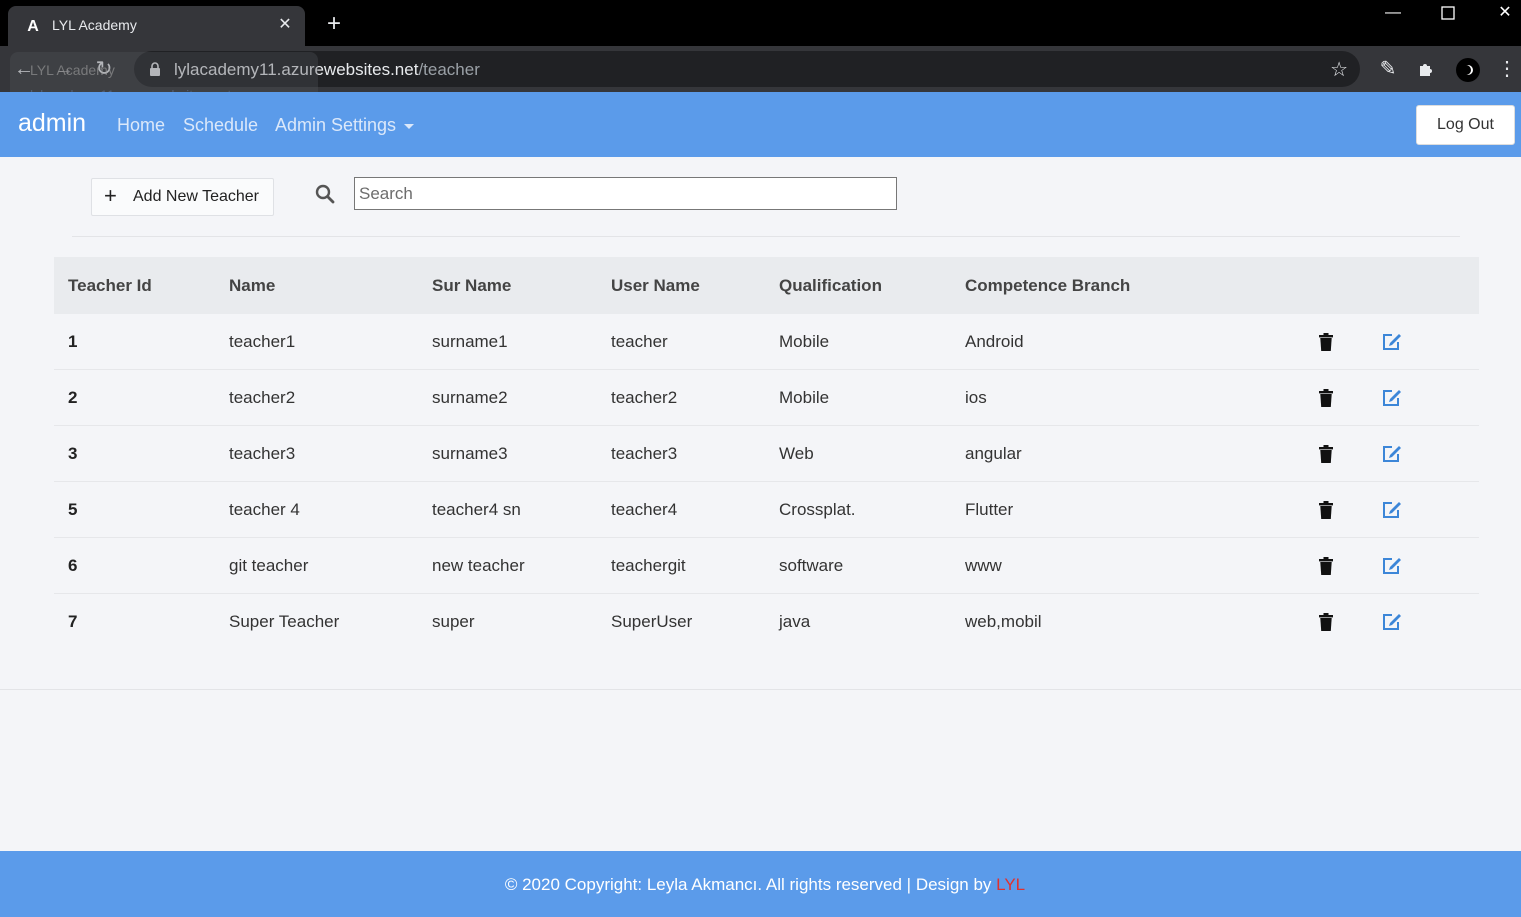 The image size is (1521, 917). What do you see at coordinates (196, 196) in the screenshot?
I see `add-new-teacher-label: Add New Teacher` at bounding box center [196, 196].